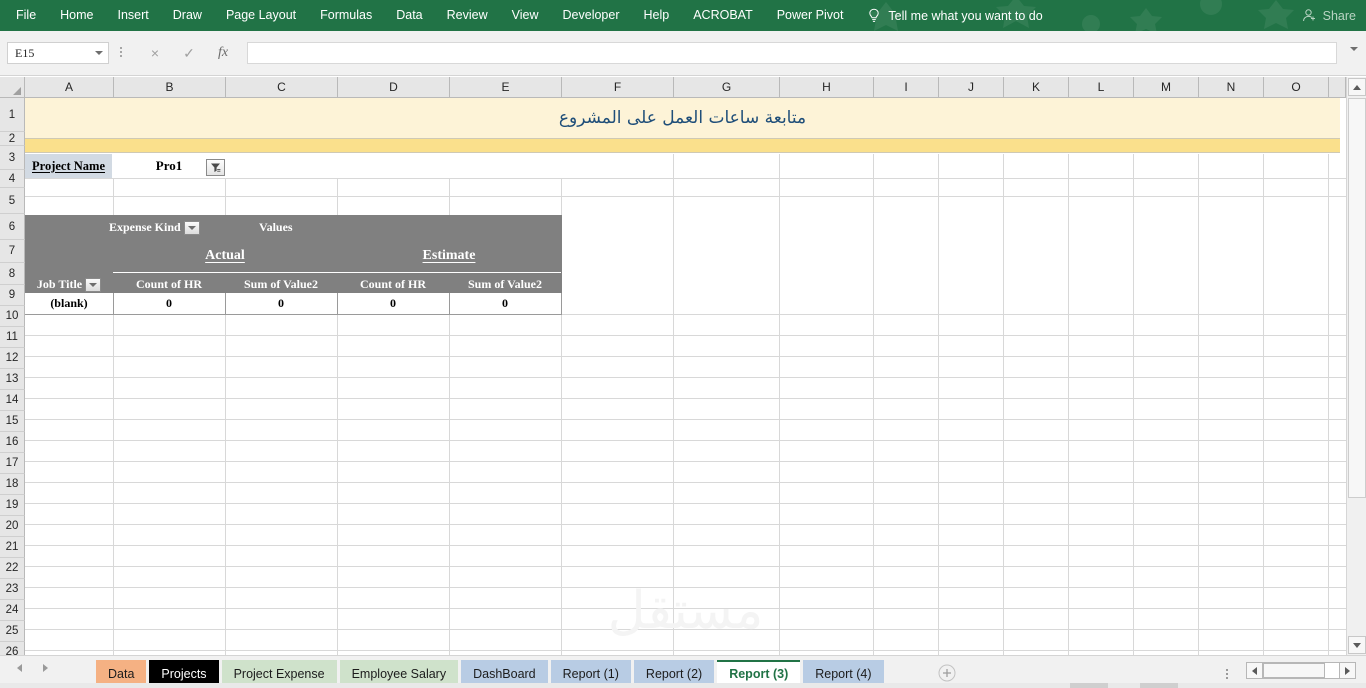 This screenshot has width=1366, height=688. Describe the element at coordinates (12, 139) in the screenshot. I see `row-header-2: 2` at that location.